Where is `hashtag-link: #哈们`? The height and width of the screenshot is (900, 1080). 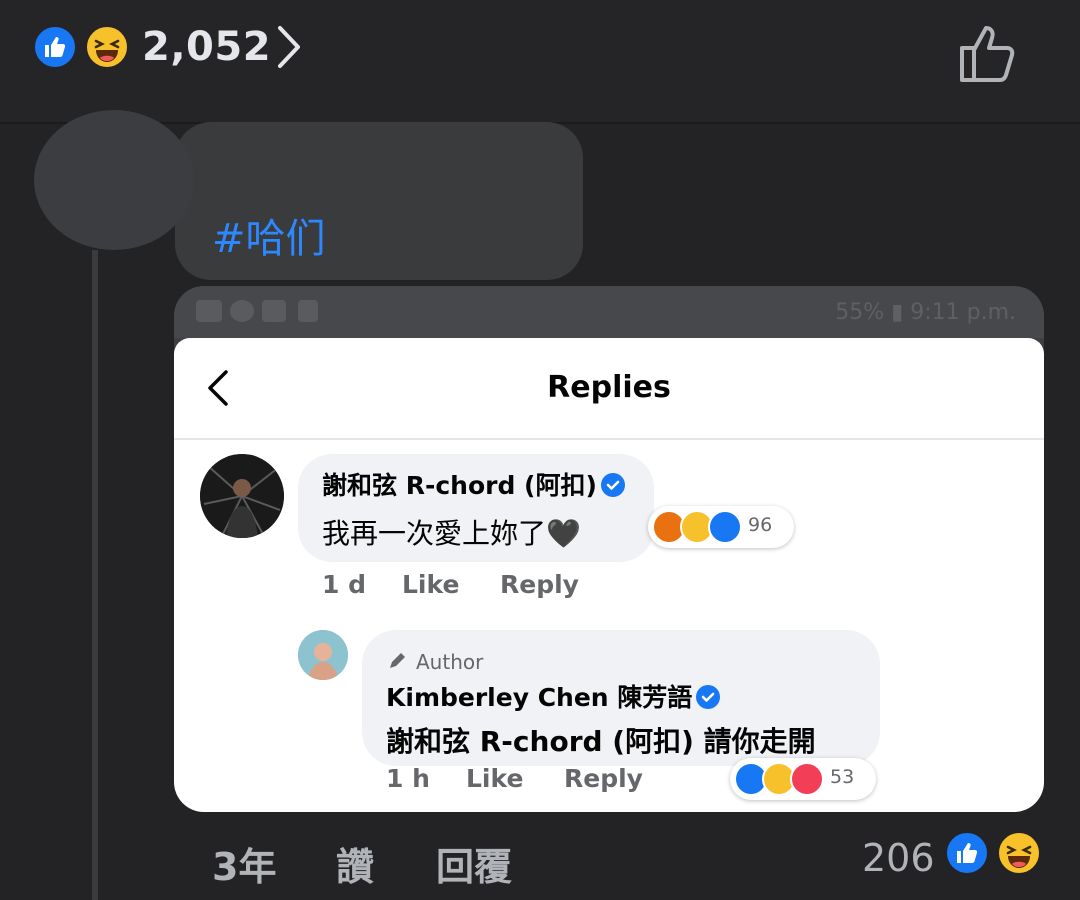
hashtag-link: #哈们 is located at coordinates (269, 235).